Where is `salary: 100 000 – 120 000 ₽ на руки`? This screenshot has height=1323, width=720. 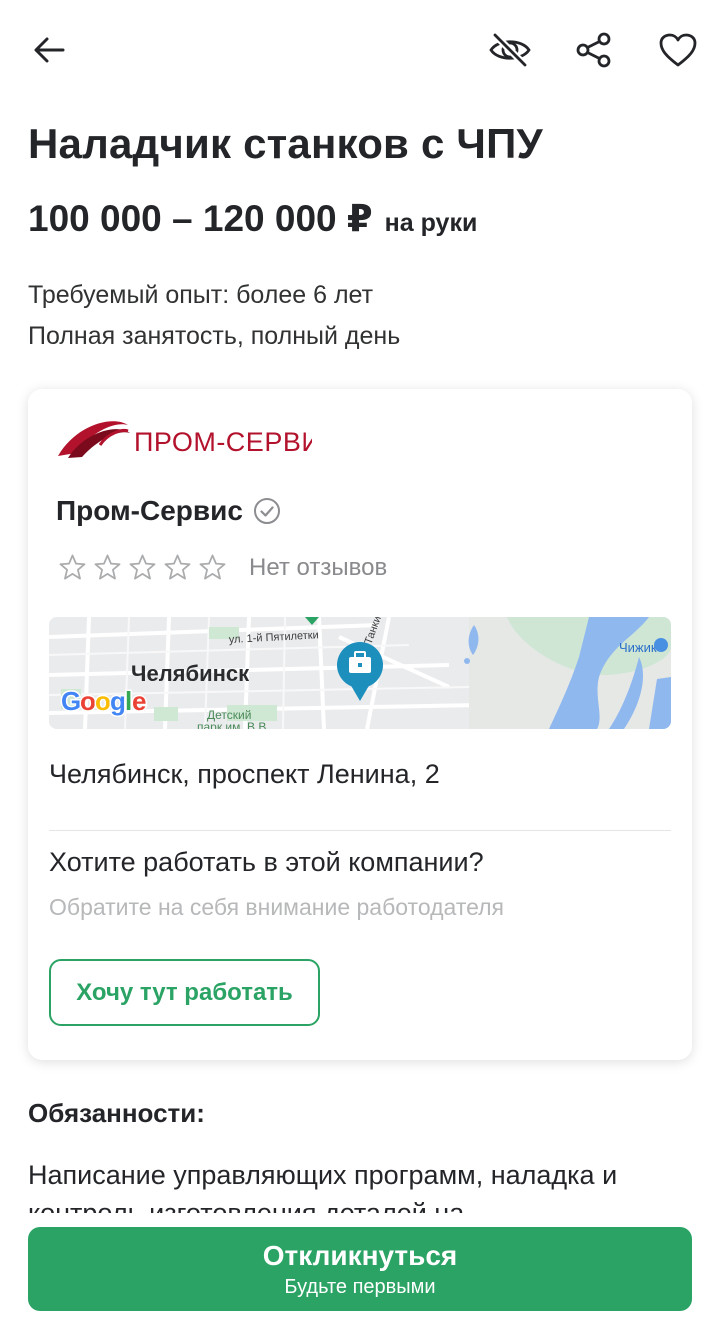
salary: 100 000 – 120 000 ₽ на руки is located at coordinates (252, 218).